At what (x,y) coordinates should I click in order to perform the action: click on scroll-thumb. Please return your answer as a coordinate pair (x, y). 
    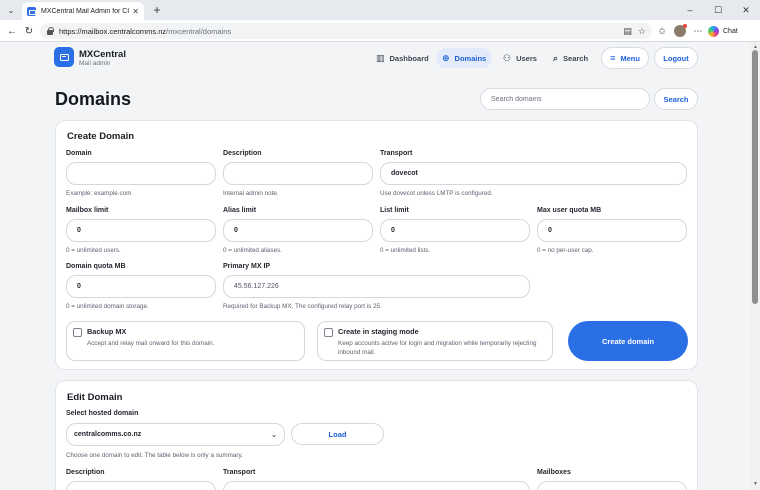
    Looking at the image, I should click on (755, 177).